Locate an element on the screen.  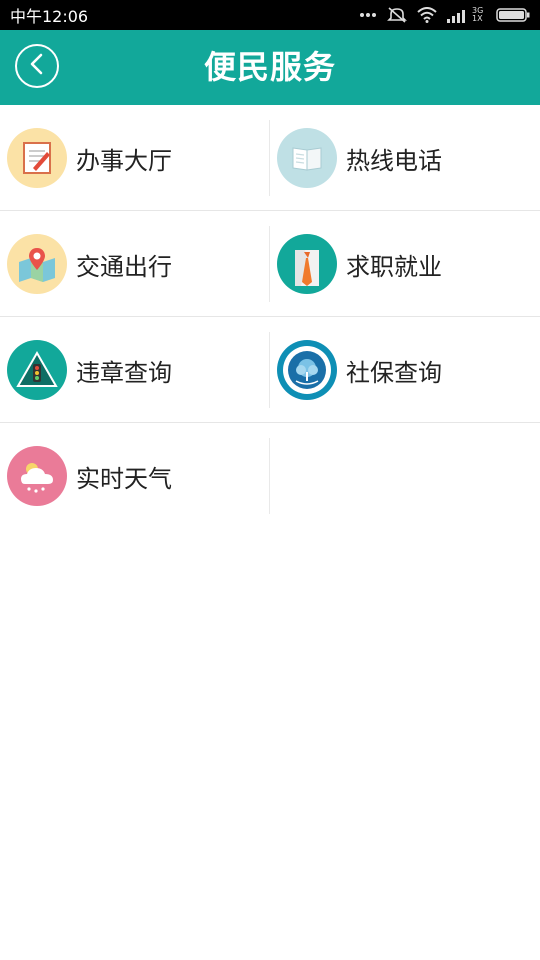
battery-icon is located at coordinates (513, 15).